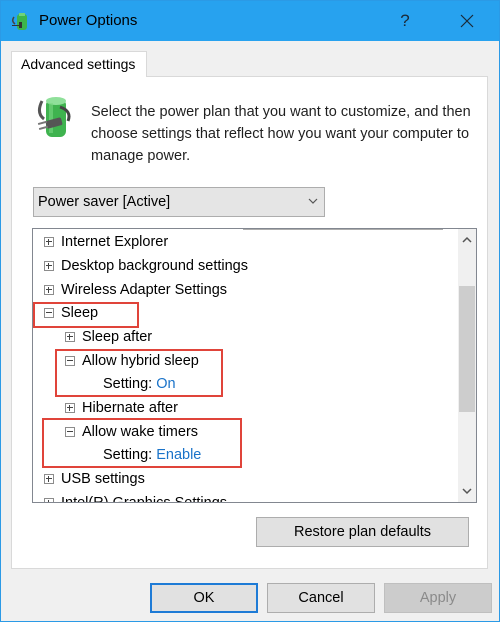  What do you see at coordinates (362, 532) in the screenshot?
I see `restore-plan-defaults-button: Restore plan defaults` at bounding box center [362, 532].